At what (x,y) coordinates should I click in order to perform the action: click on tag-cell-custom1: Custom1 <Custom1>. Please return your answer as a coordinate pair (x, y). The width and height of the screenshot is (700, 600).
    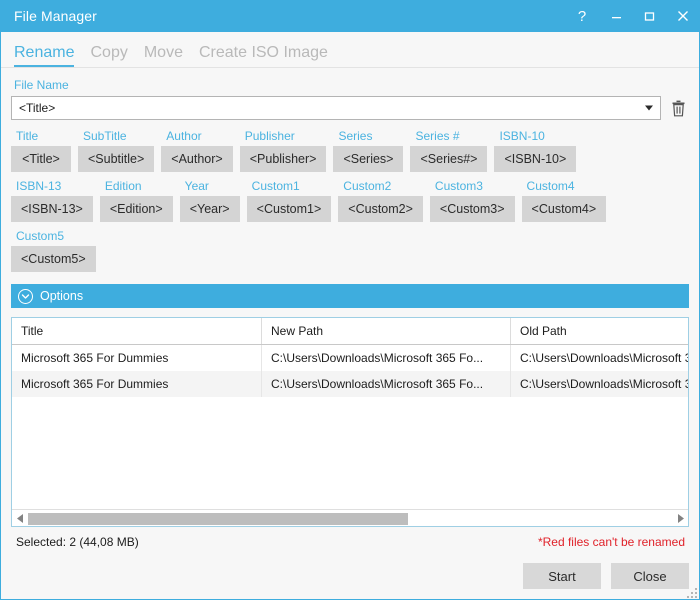
    Looking at the image, I should click on (289, 200).